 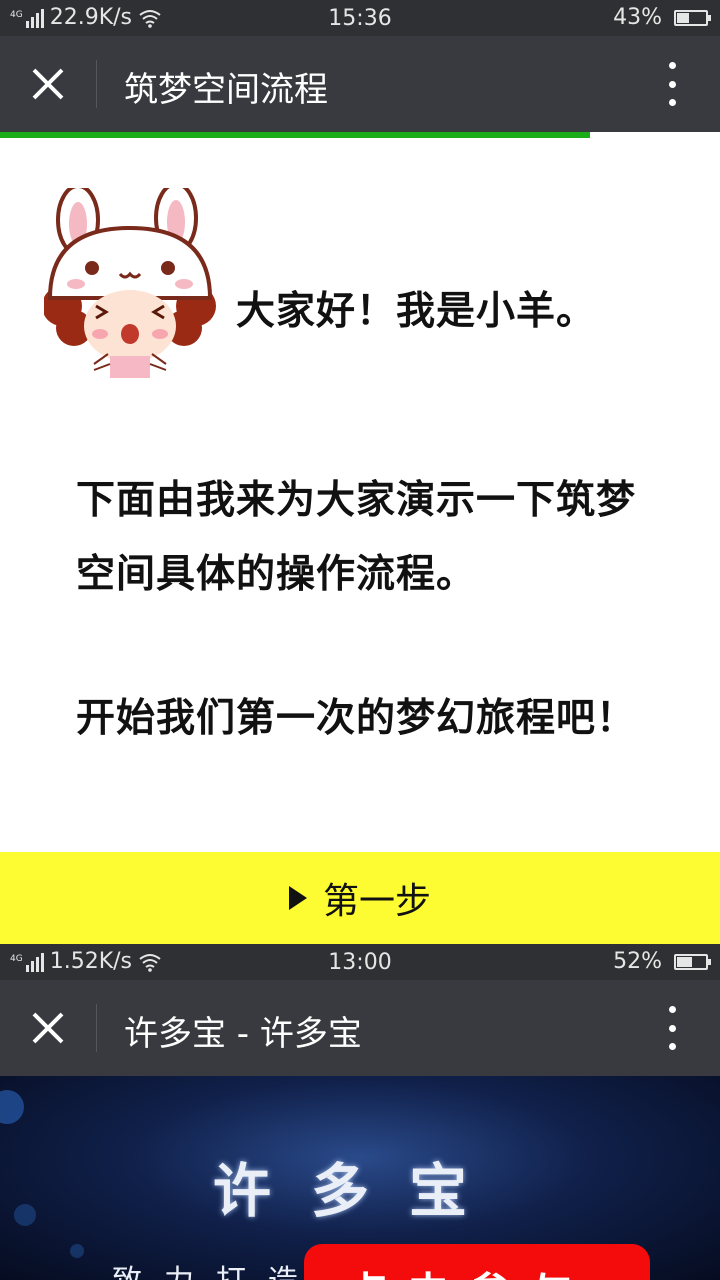 I want to click on participate-label: 点击参与, so click(x=468, y=1269).